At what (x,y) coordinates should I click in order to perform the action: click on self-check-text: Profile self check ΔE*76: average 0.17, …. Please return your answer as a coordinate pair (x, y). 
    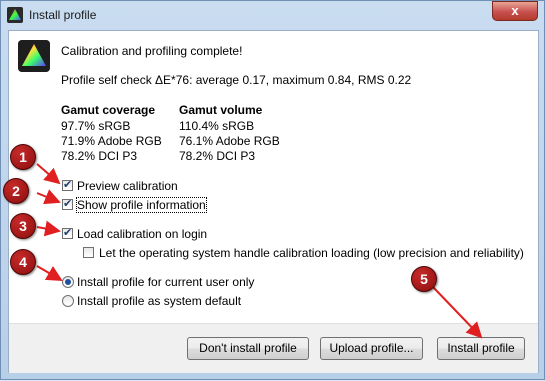
    Looking at the image, I should click on (236, 80).